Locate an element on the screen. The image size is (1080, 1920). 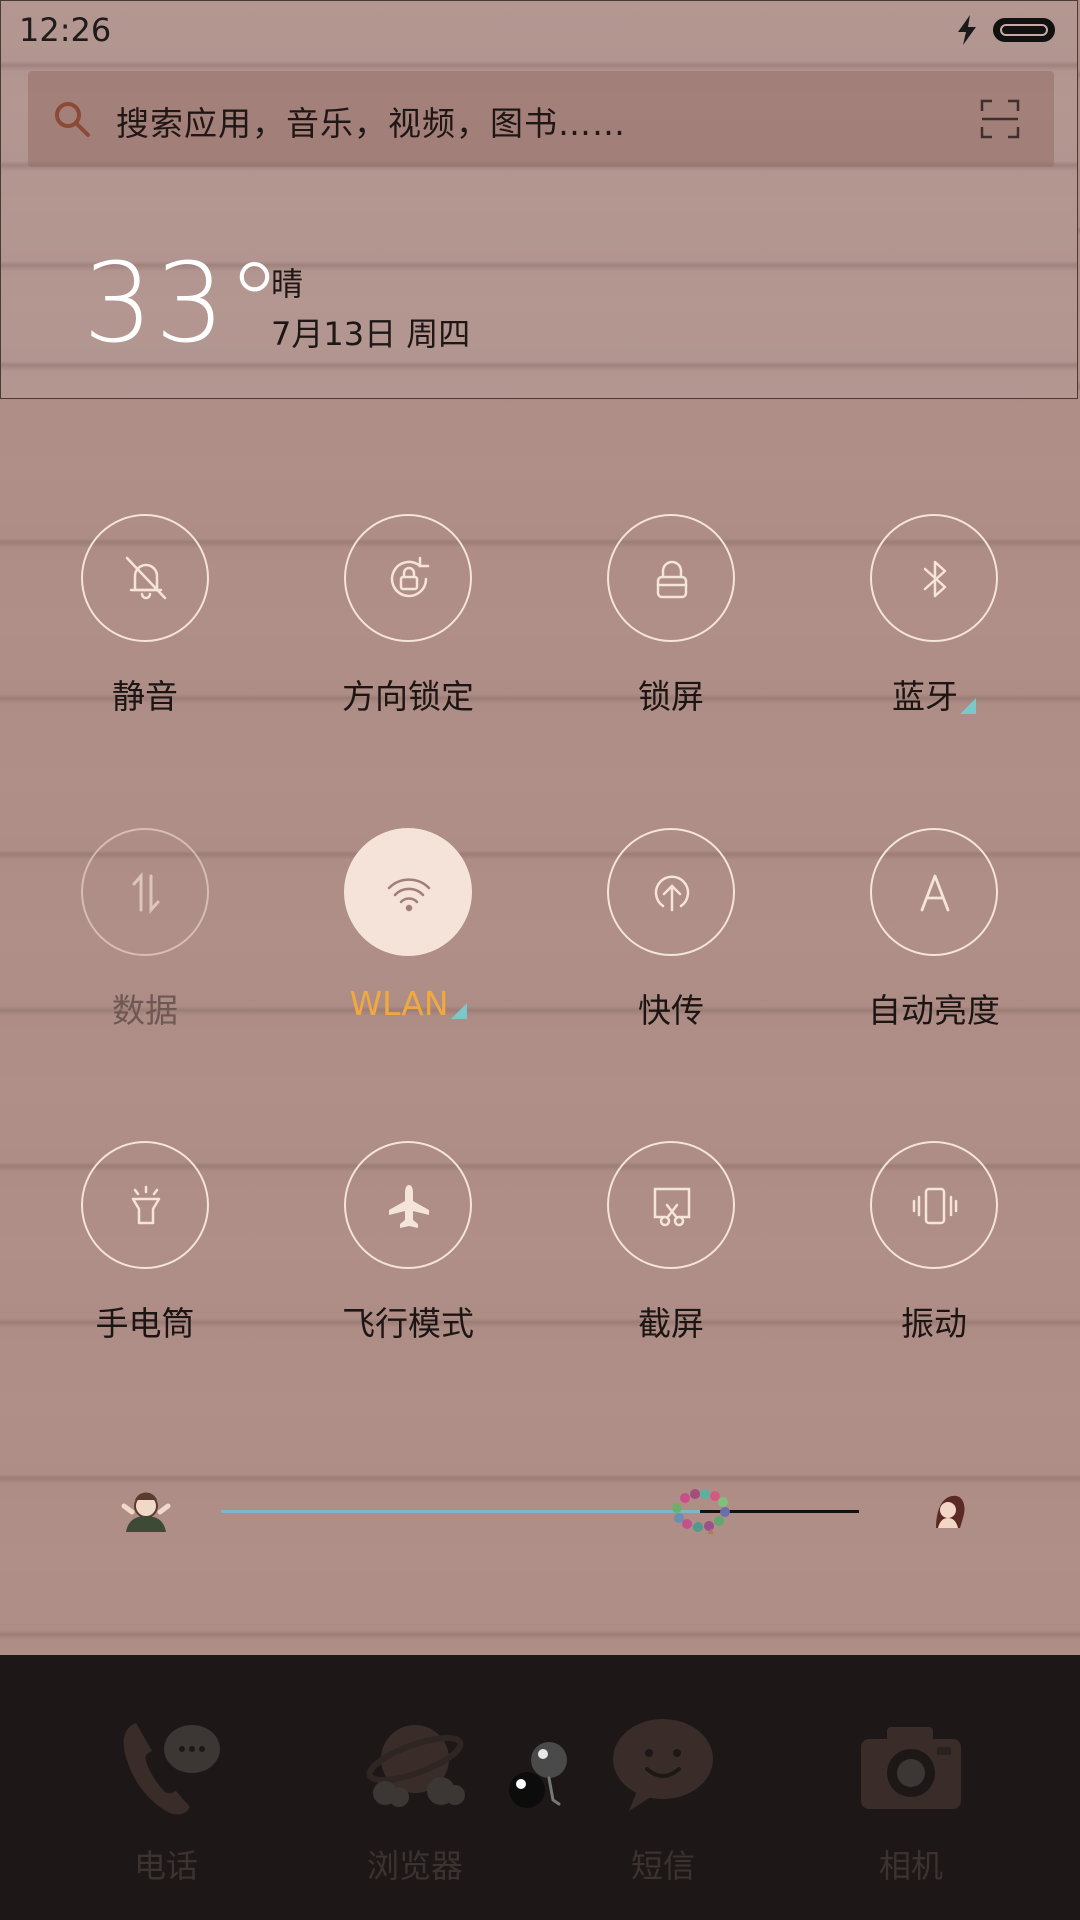
brightness-slider-thumb is located at coordinates (700, 1511).